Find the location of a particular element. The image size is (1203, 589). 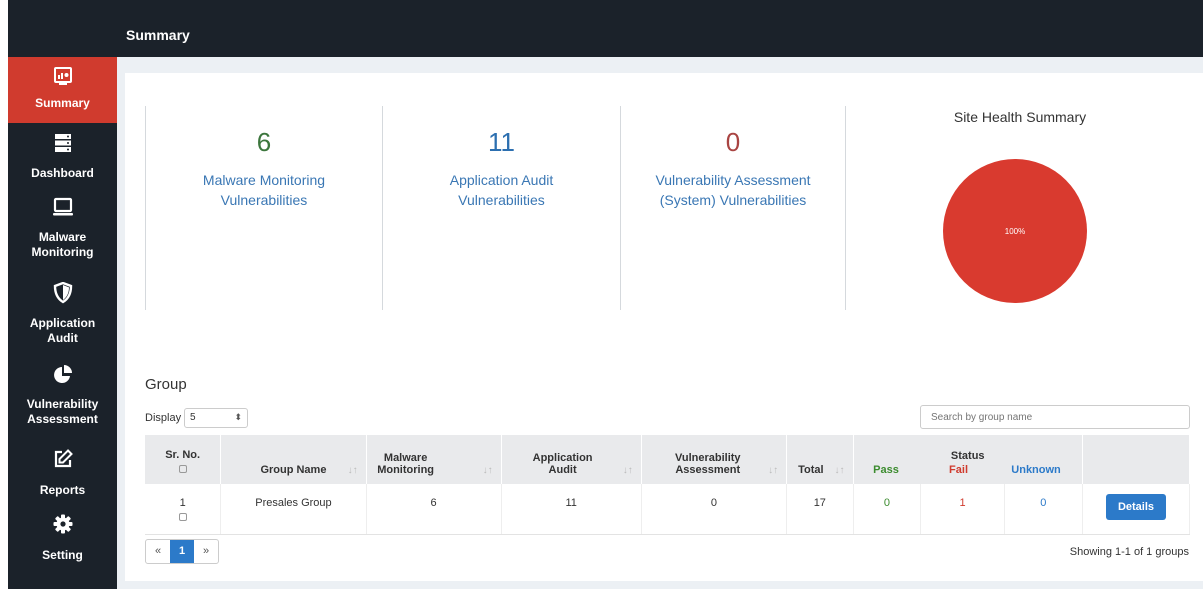

stat-application-audit: 11 Application Audit Vulnerabilities is located at coordinates (501, 208).